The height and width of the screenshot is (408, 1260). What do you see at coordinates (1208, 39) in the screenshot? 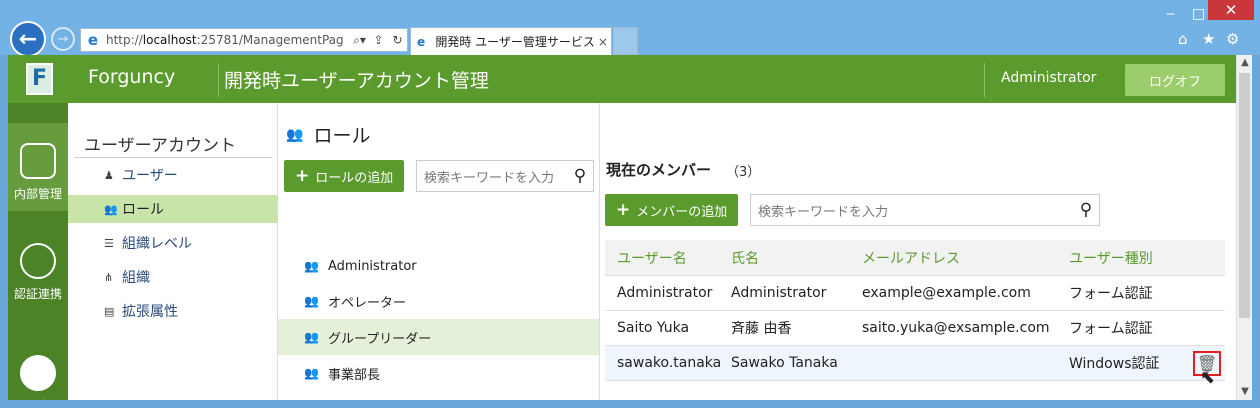
I see `star-icon: ★` at bounding box center [1208, 39].